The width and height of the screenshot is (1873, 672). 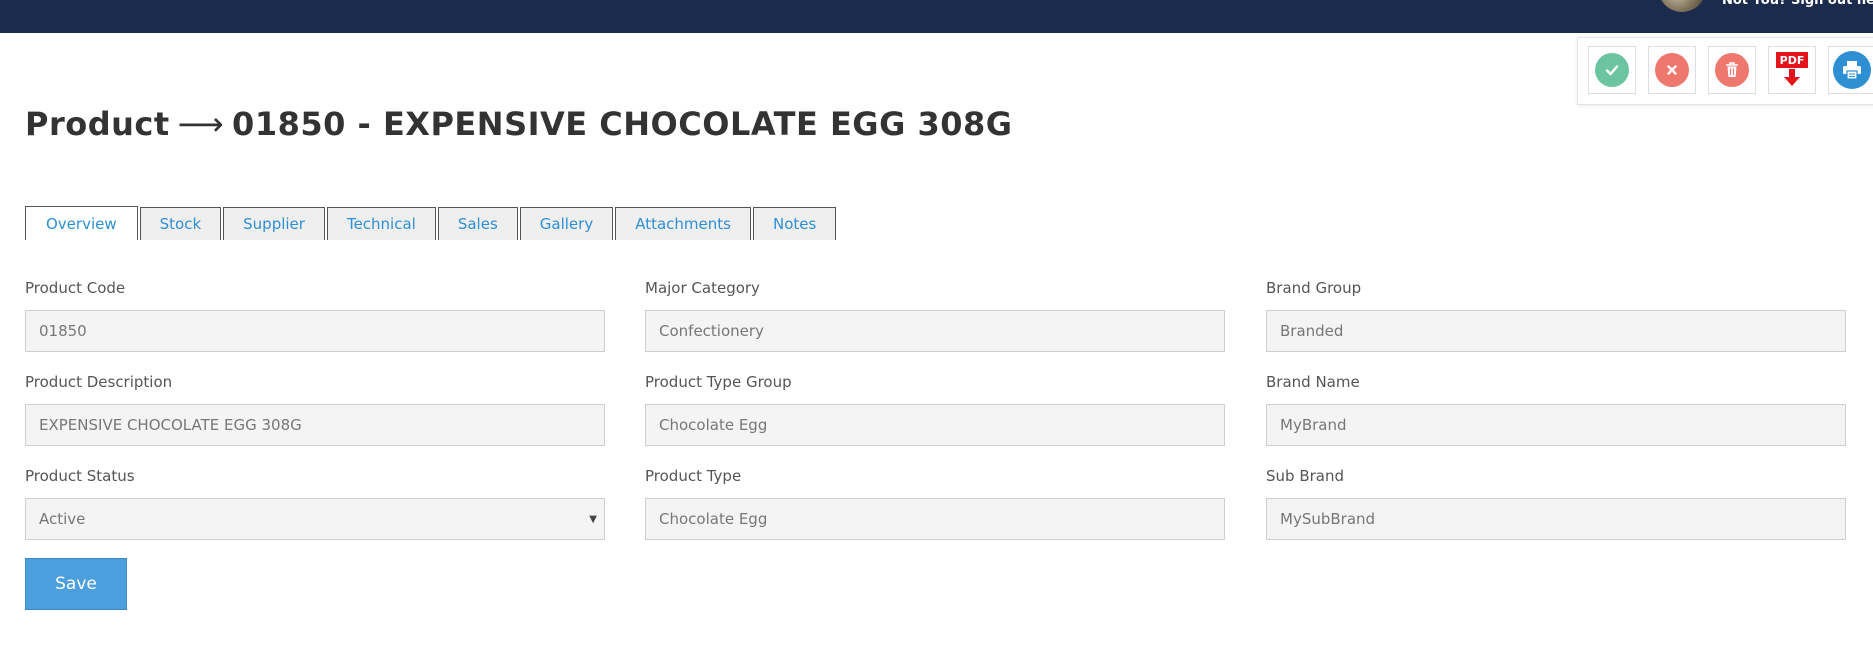 What do you see at coordinates (936, 16) in the screenshot?
I see `top-navbar: Not You? Sign out here` at bounding box center [936, 16].